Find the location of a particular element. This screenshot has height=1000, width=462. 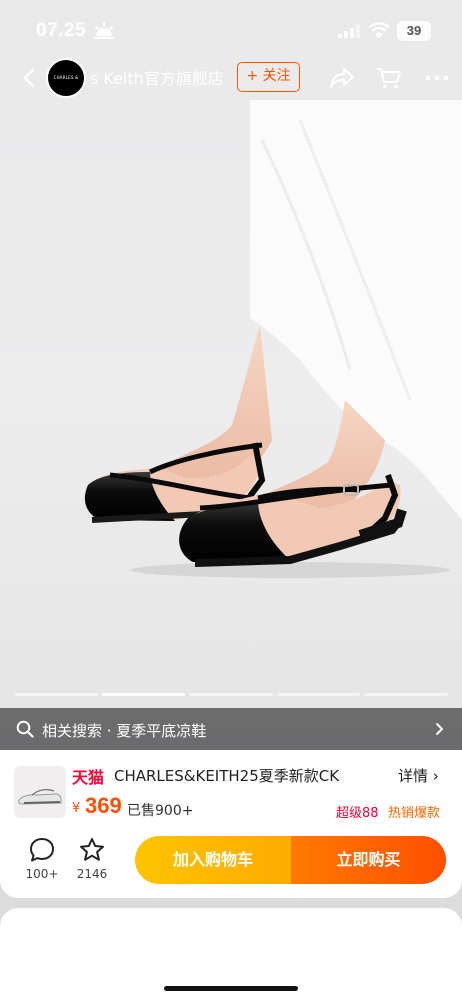

product-thumbnail is located at coordinates (40, 792).